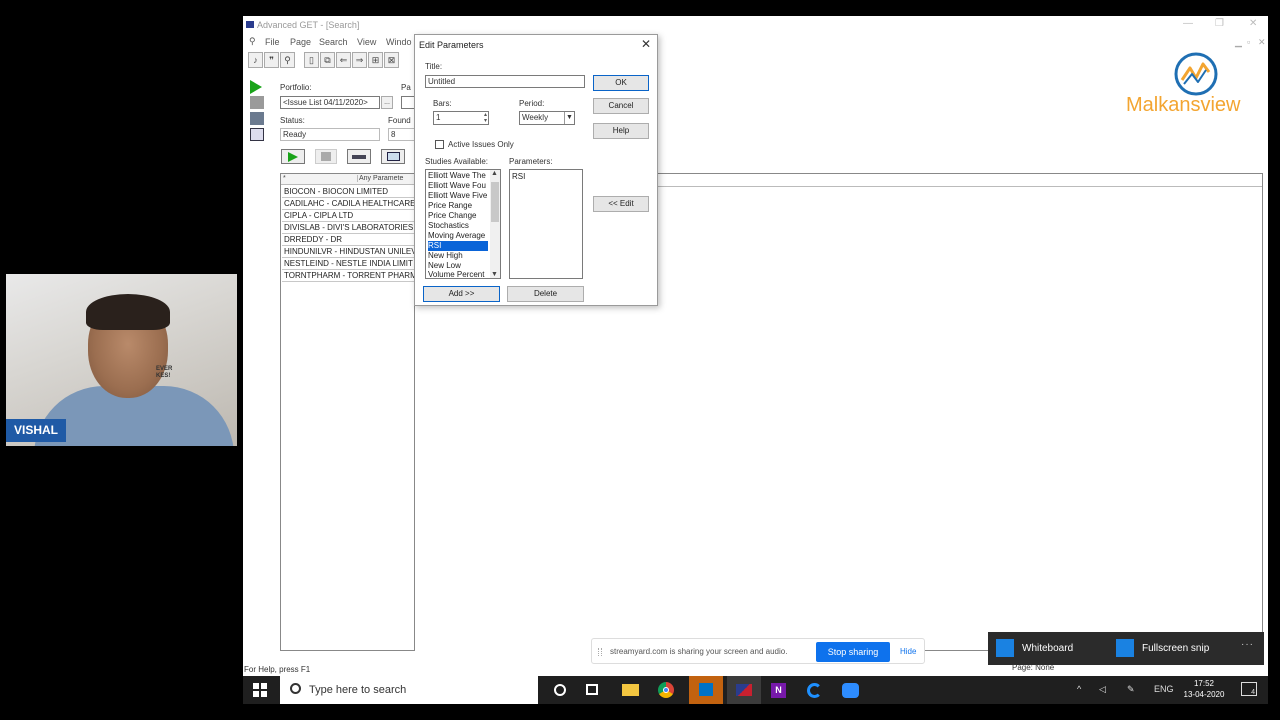 The width and height of the screenshot is (1280, 720). I want to click on list-item: Elliott Wave Five, so click(458, 196).